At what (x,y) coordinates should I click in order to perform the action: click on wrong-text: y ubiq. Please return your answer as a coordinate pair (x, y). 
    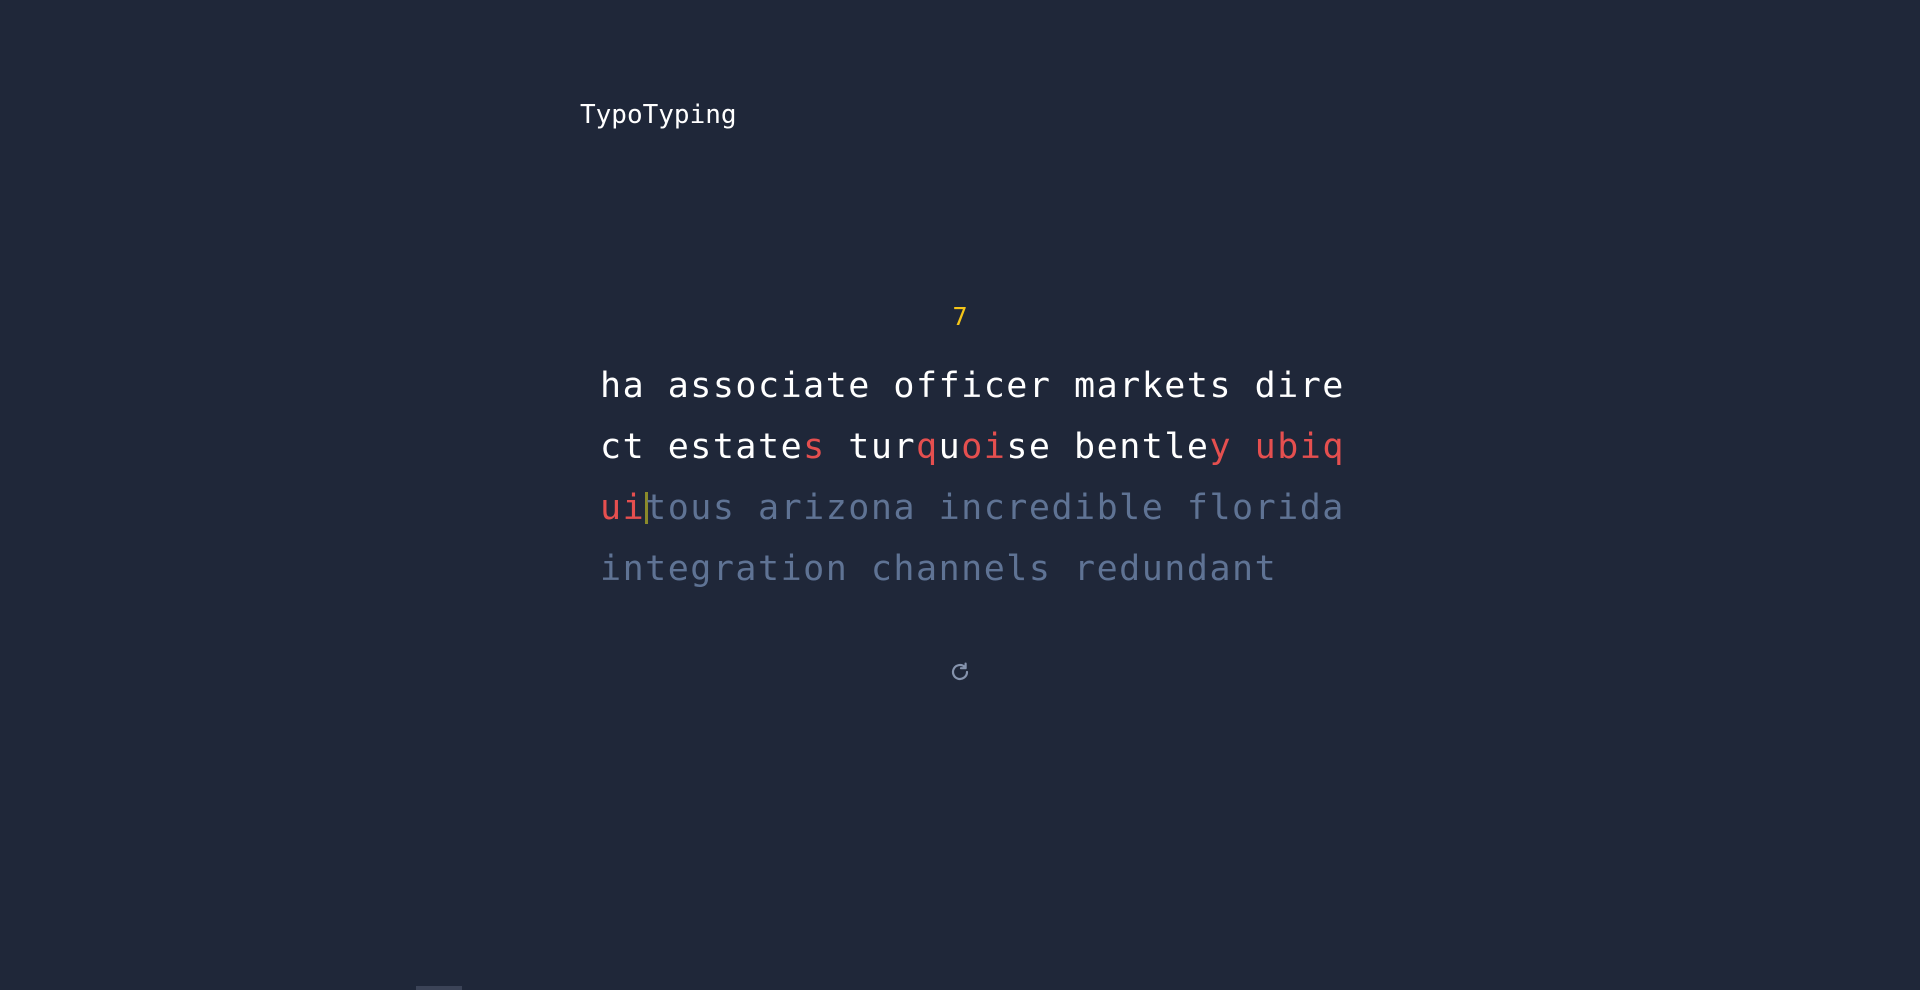
    Looking at the image, I should click on (1277, 447).